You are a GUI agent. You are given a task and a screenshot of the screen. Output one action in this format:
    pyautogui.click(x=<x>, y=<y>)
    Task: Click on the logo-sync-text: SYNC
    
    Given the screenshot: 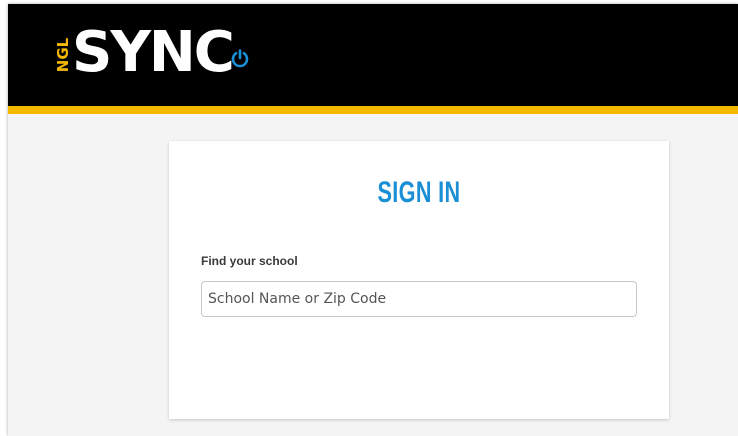 What is the action you would take?
    pyautogui.click(x=153, y=52)
    